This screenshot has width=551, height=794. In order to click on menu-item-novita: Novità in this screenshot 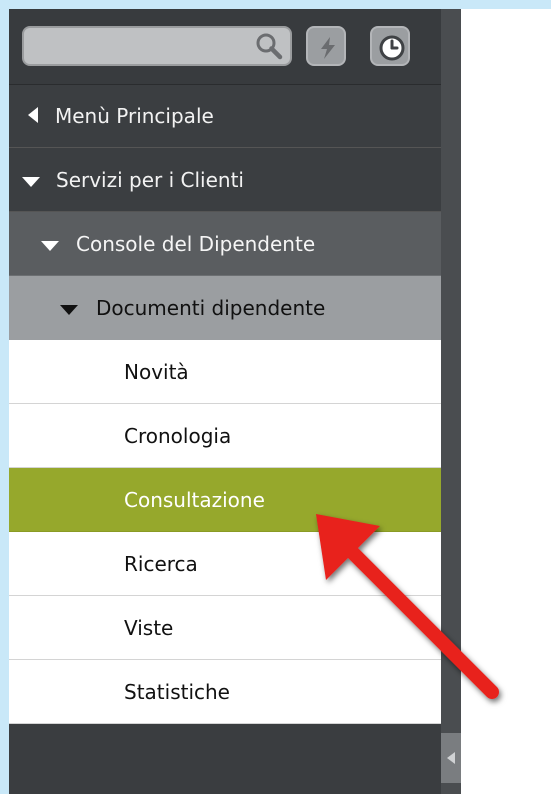, I will do `click(225, 372)`.